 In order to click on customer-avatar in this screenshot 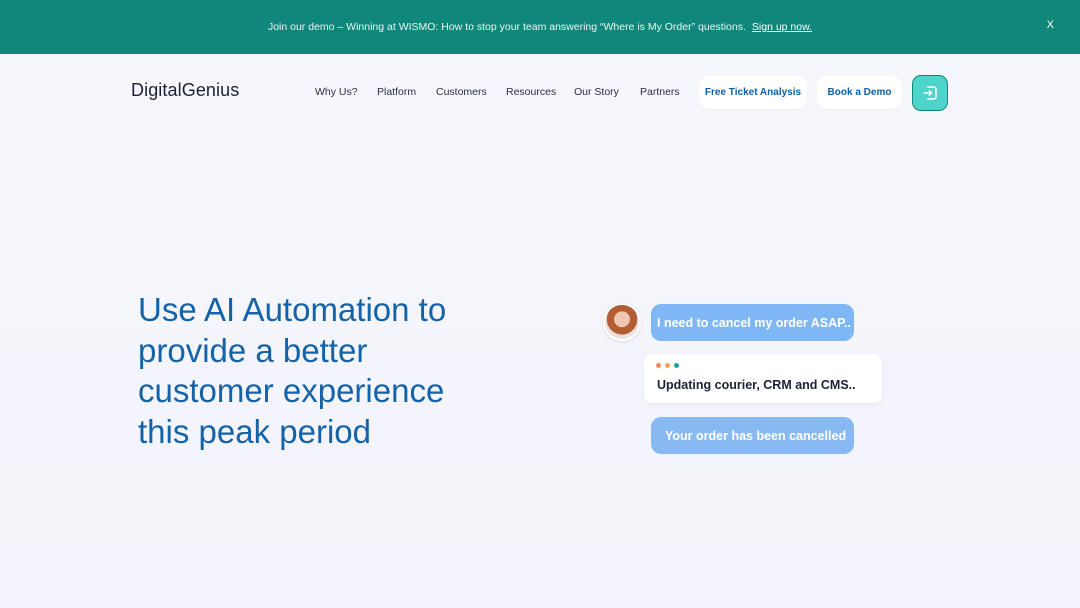, I will do `click(622, 322)`.